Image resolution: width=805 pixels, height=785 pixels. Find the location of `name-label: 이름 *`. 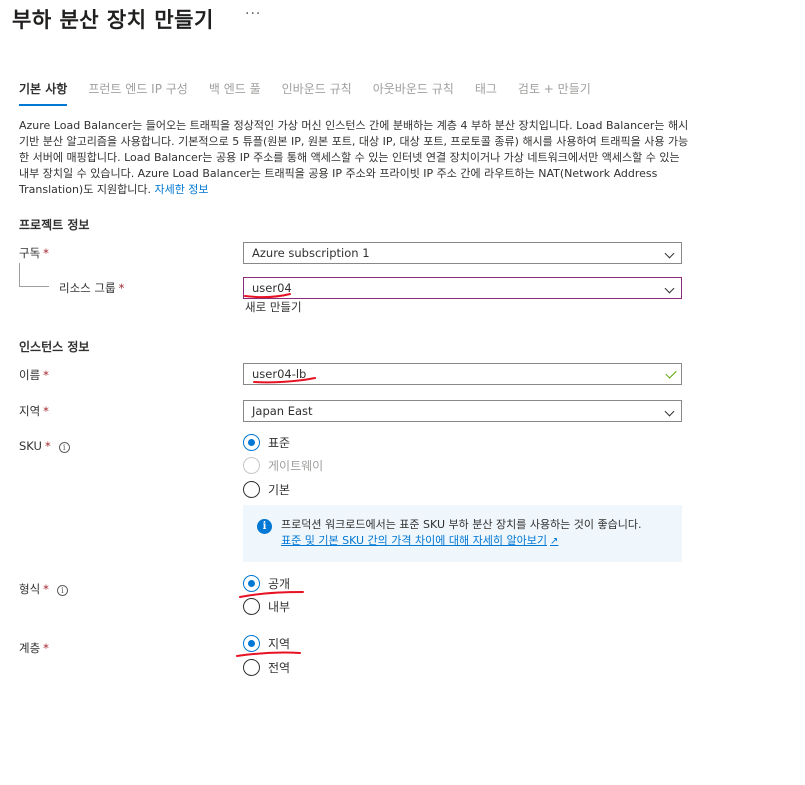

name-label: 이름 * is located at coordinates (34, 375).